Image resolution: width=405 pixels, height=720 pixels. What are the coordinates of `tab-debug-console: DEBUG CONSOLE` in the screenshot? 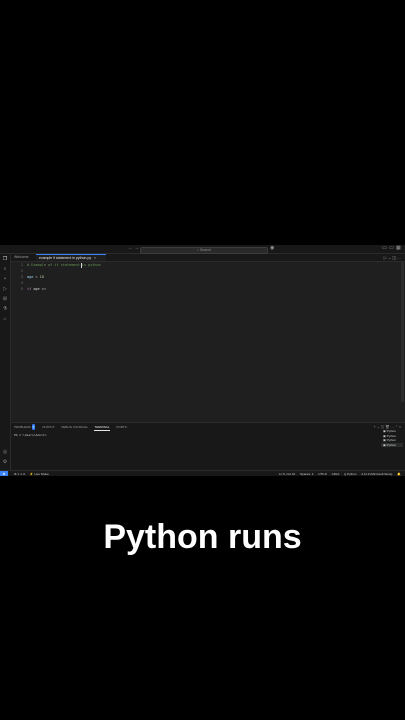 It's located at (74, 427).